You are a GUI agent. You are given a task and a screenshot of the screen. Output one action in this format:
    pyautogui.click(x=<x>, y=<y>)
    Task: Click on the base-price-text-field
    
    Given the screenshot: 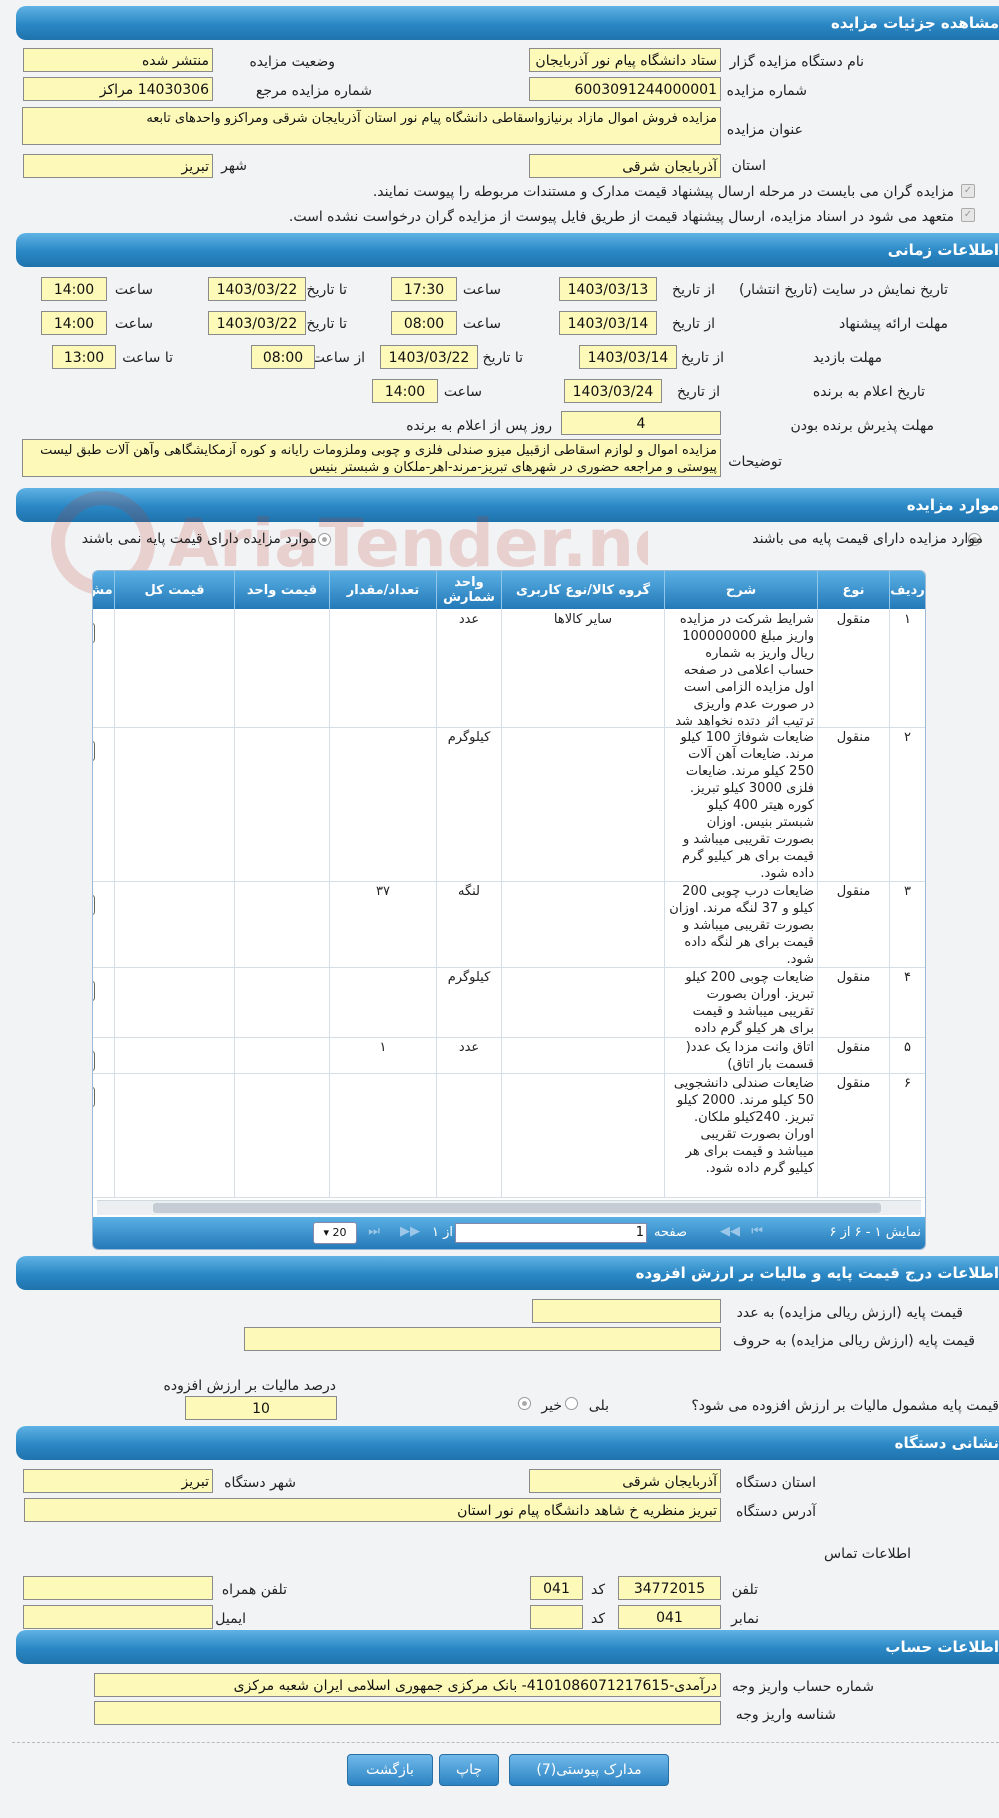 What is the action you would take?
    pyautogui.click(x=482, y=1339)
    